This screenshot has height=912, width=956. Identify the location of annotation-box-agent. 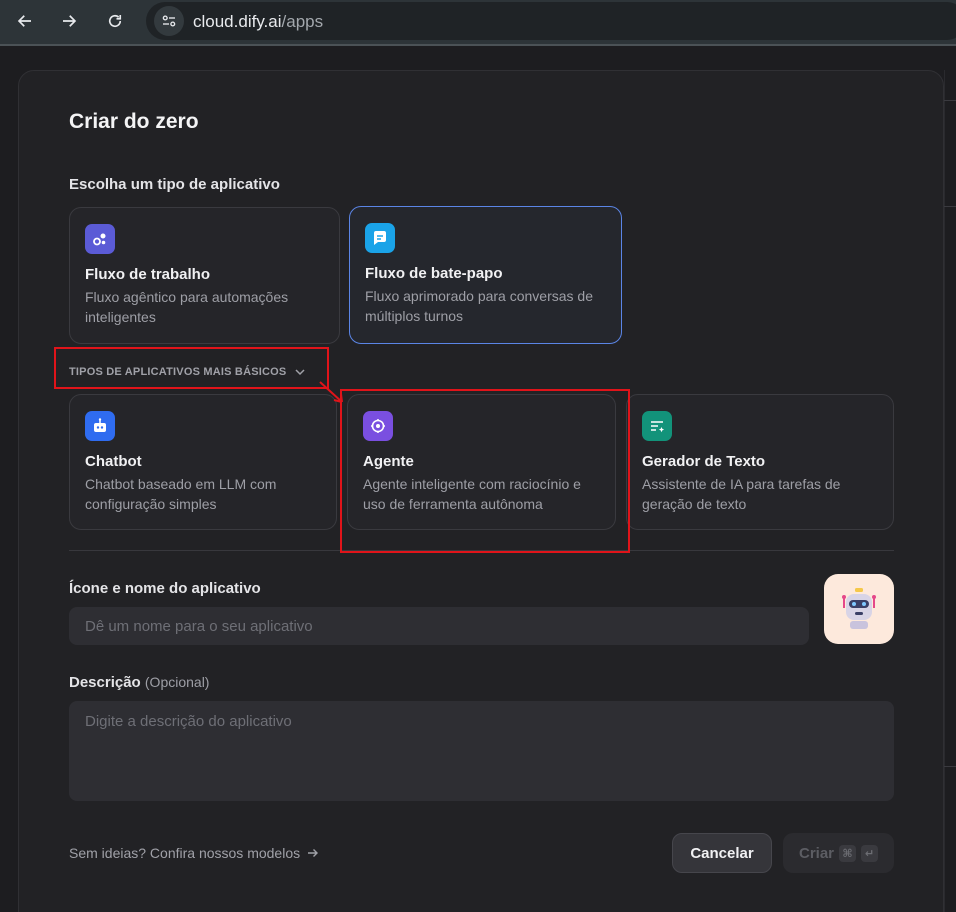
(485, 471).